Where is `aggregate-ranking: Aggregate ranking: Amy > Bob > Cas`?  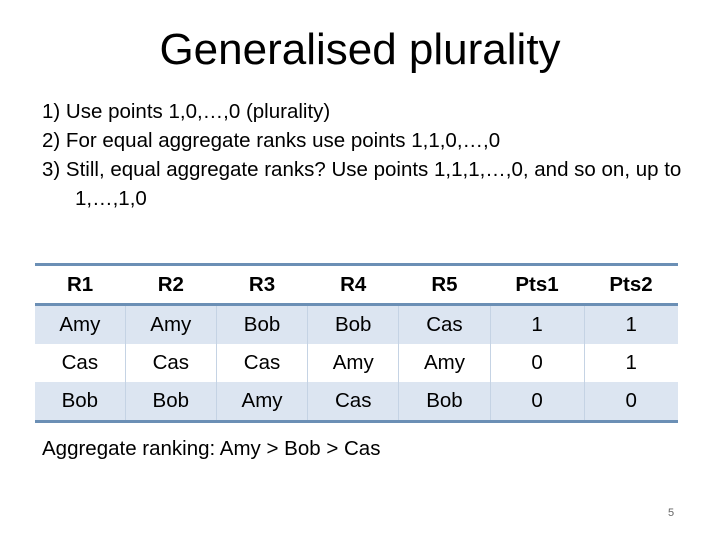
aggregate-ranking: Aggregate ranking: Amy > Bob > Cas is located at coordinates (211, 448).